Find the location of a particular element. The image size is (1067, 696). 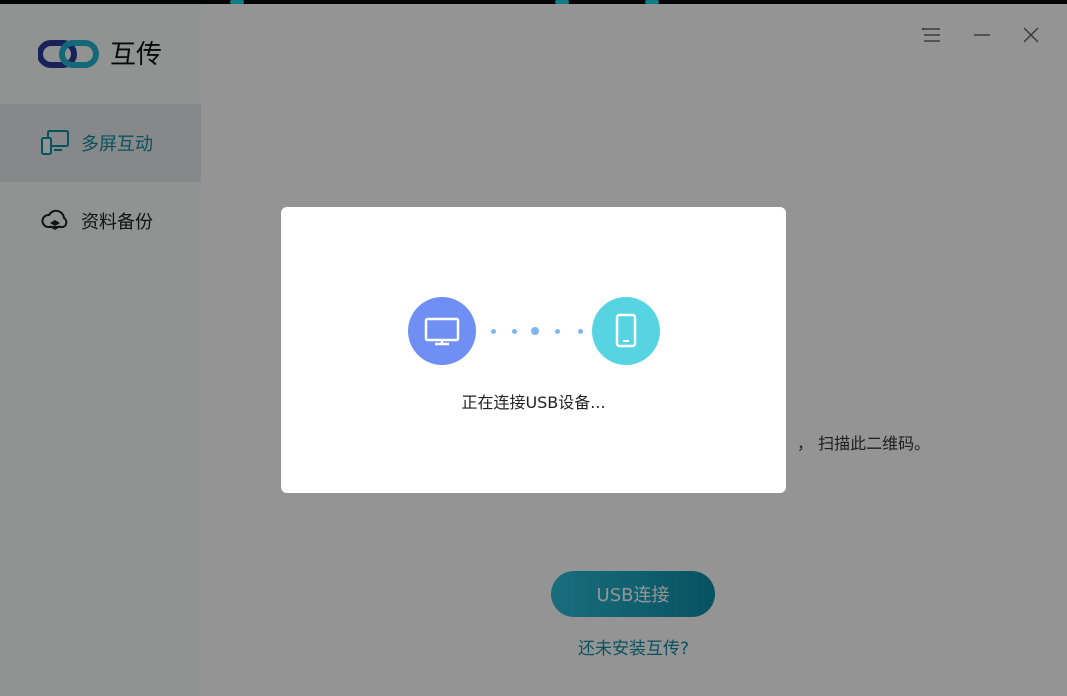

phone-circle is located at coordinates (626, 331).